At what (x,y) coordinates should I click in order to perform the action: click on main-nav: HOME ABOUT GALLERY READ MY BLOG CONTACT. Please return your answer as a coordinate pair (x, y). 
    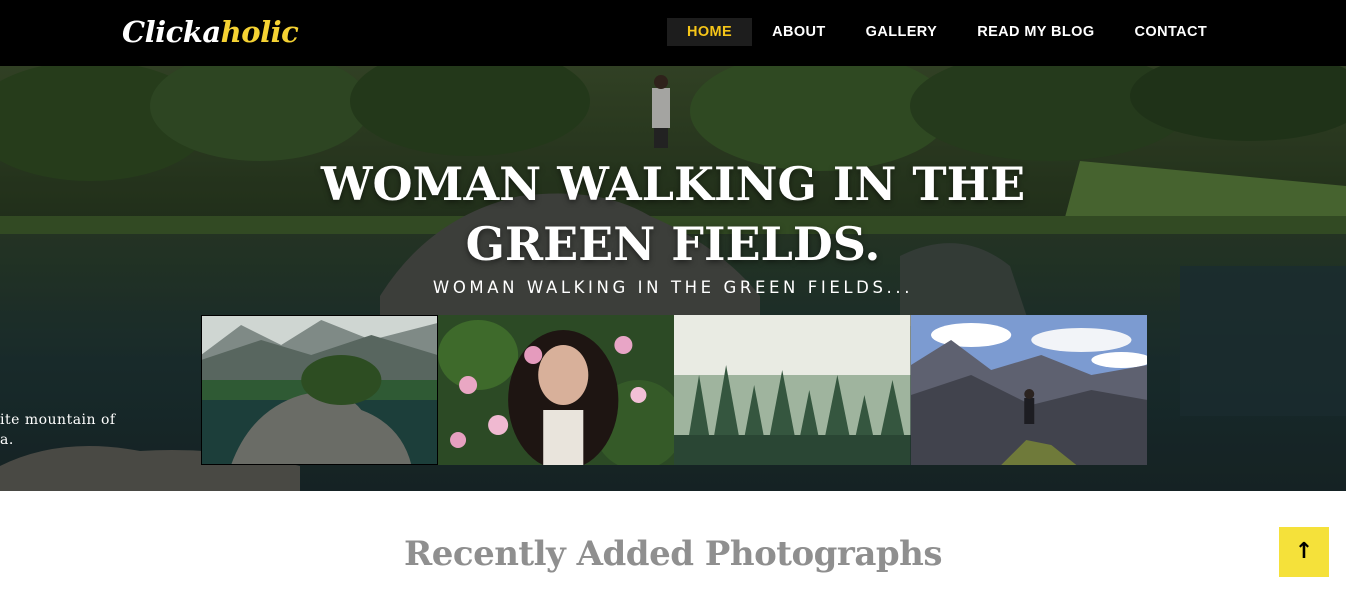
    Looking at the image, I should click on (947, 32).